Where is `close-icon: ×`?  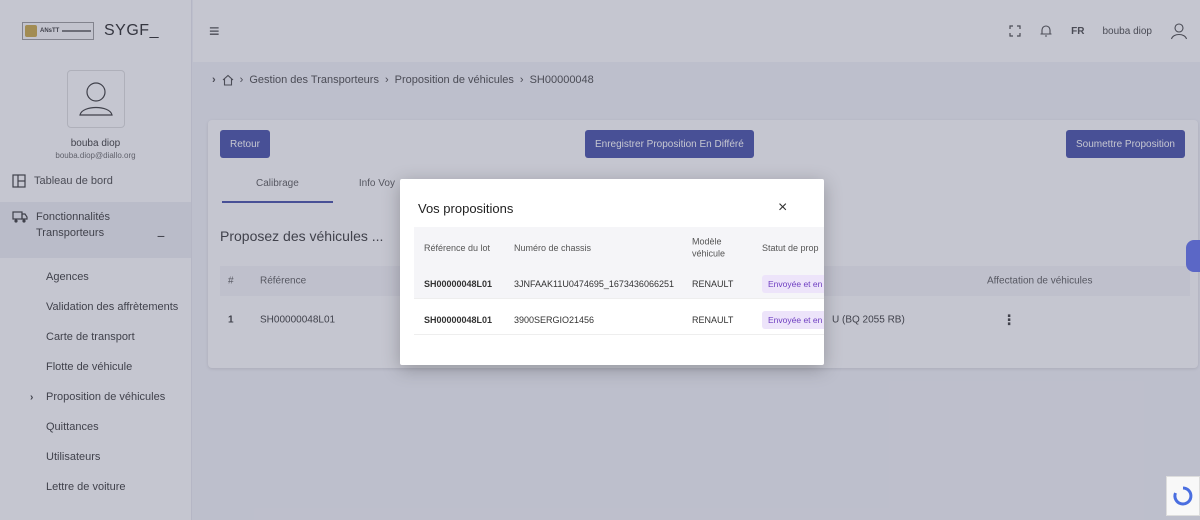 close-icon: × is located at coordinates (782, 208).